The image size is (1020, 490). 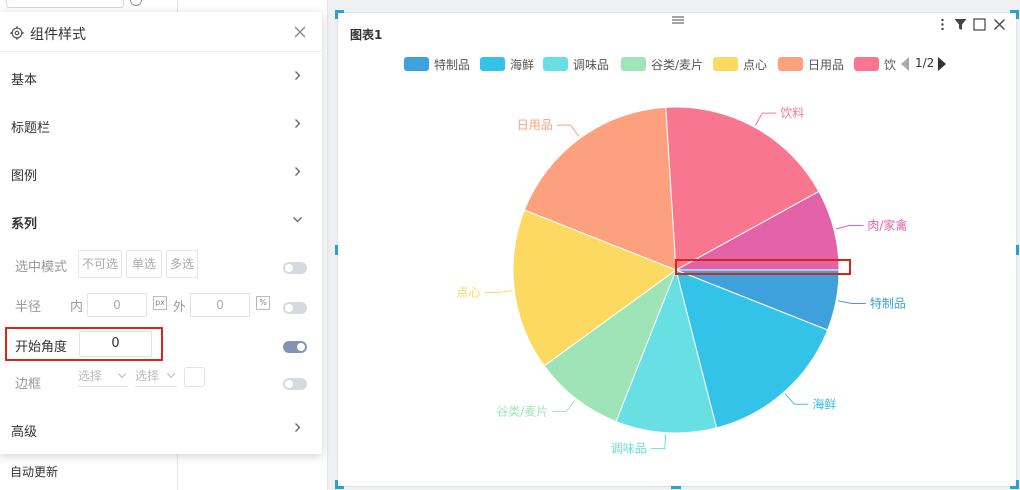 I want to click on radius-outer-unit: %, so click(x=263, y=303).